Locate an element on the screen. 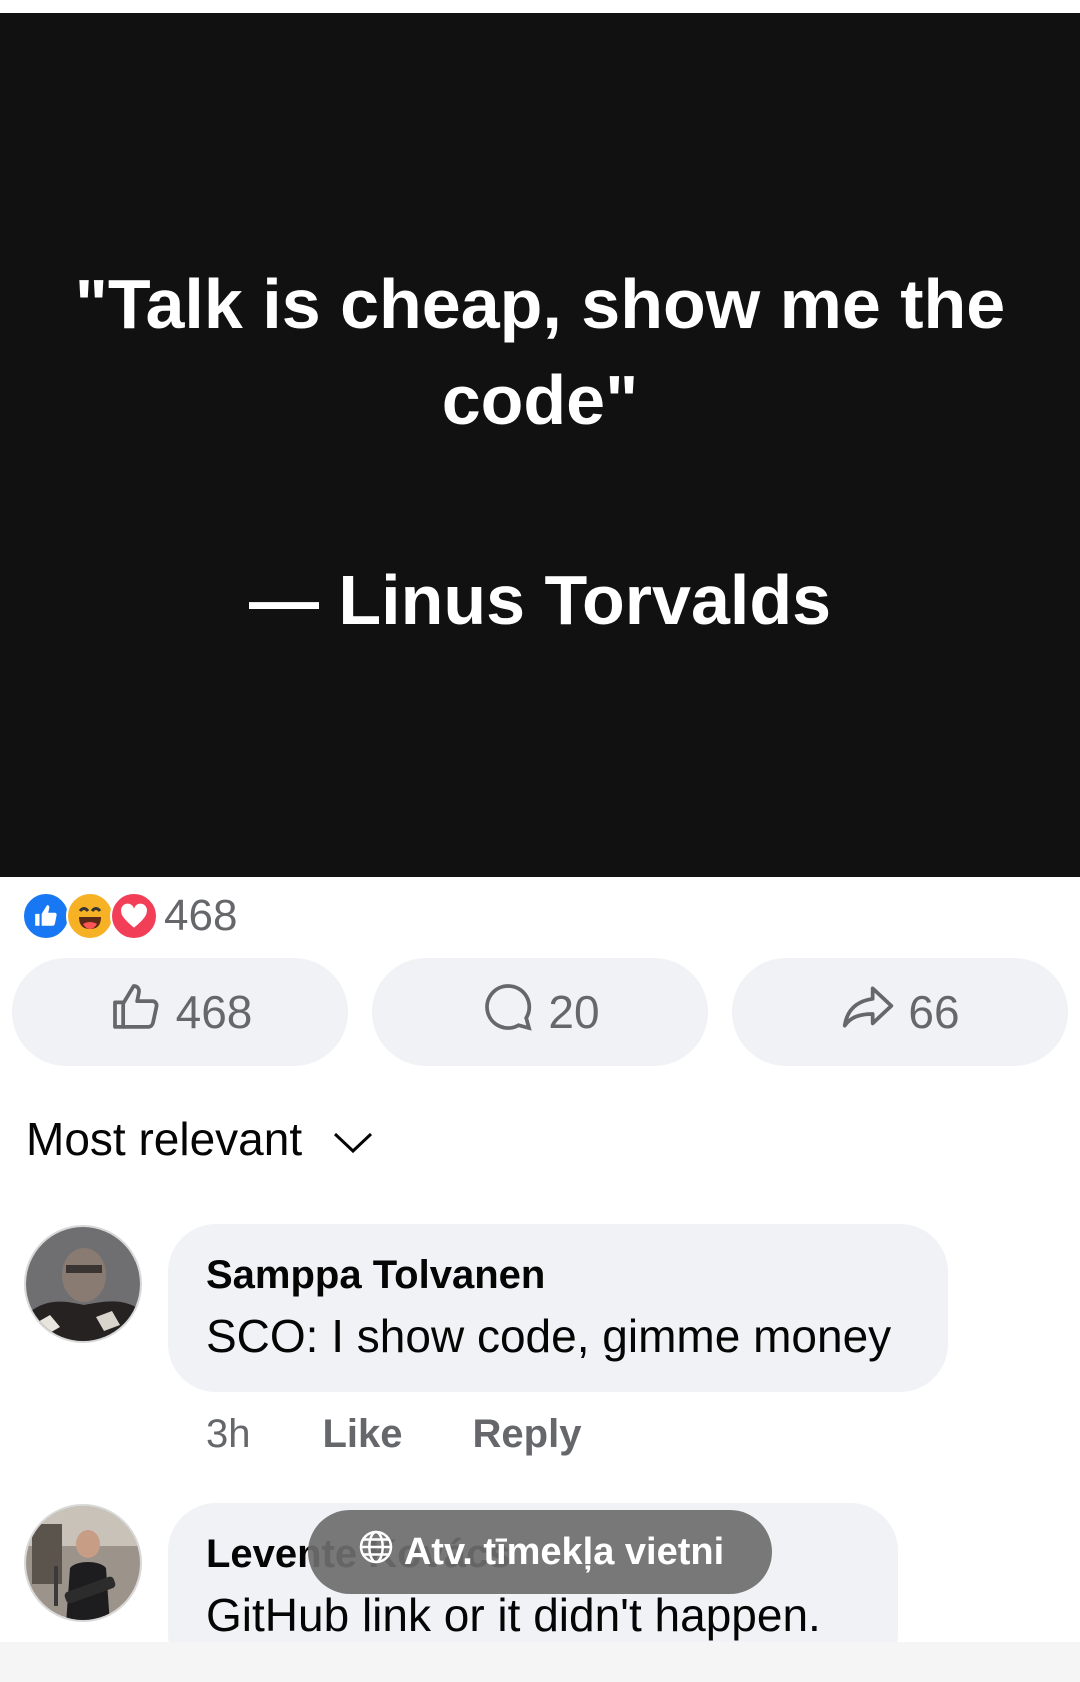  comment-text: GitHub link or it didn't happen. is located at coordinates (513, 1615).